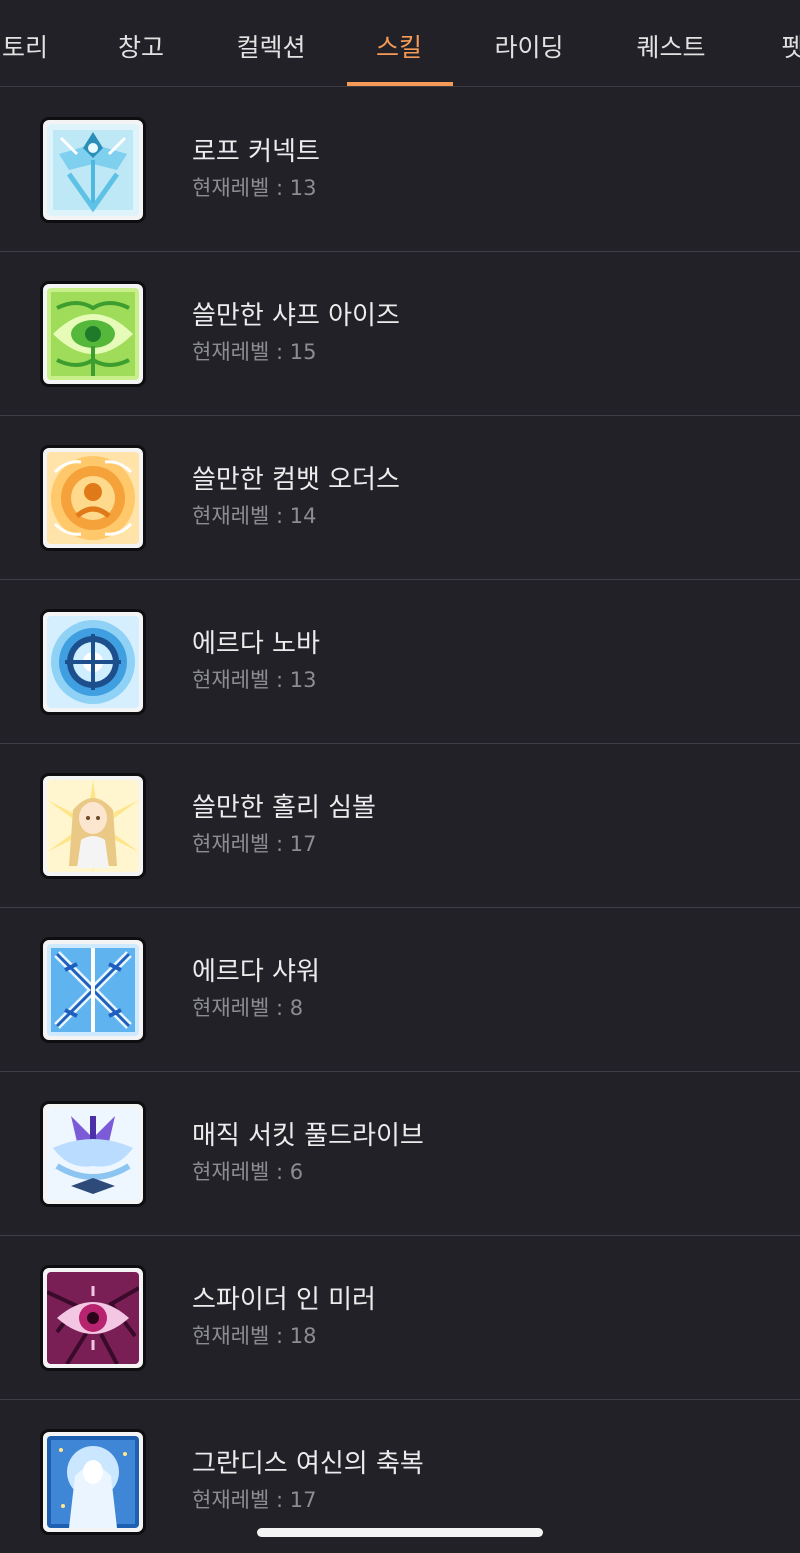  What do you see at coordinates (256, 152) in the screenshot?
I see `skill-name: 로프 커넥트` at bounding box center [256, 152].